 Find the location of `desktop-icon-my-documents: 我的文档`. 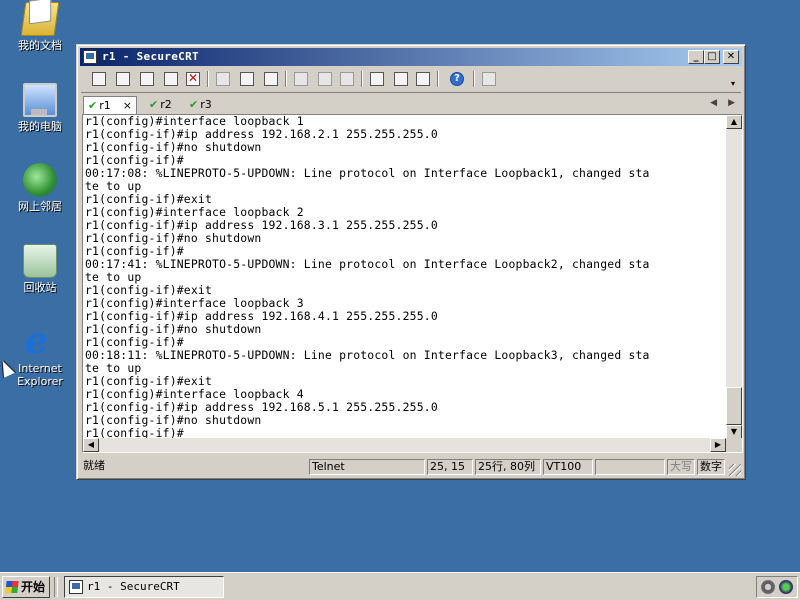

desktop-icon-my-documents: 我的文档 is located at coordinates (40, 27).